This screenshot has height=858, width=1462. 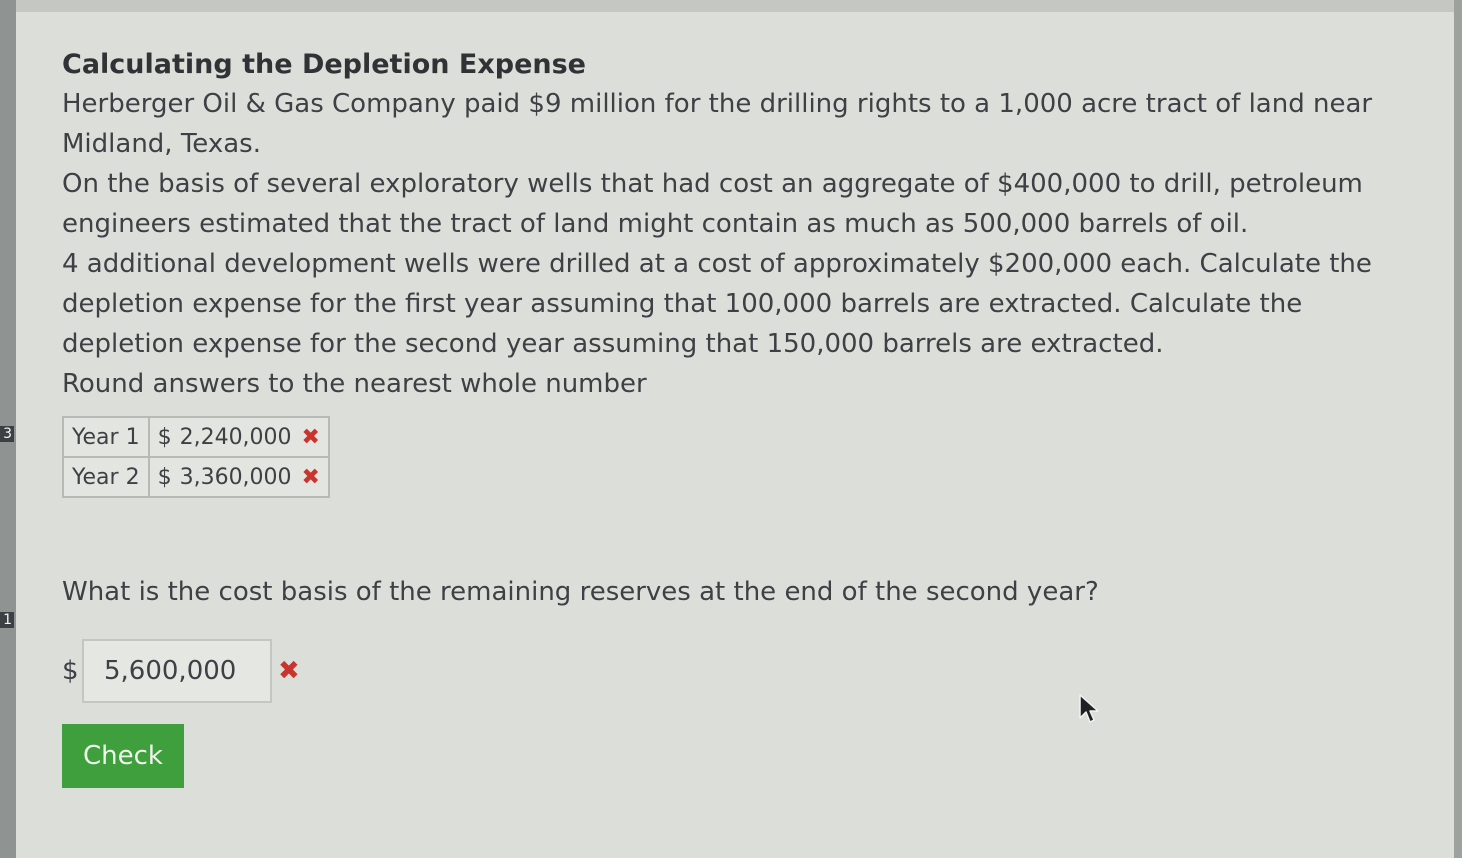 I want to click on year-2-answer-cell: $3,360,000 ✖, so click(x=238, y=477).